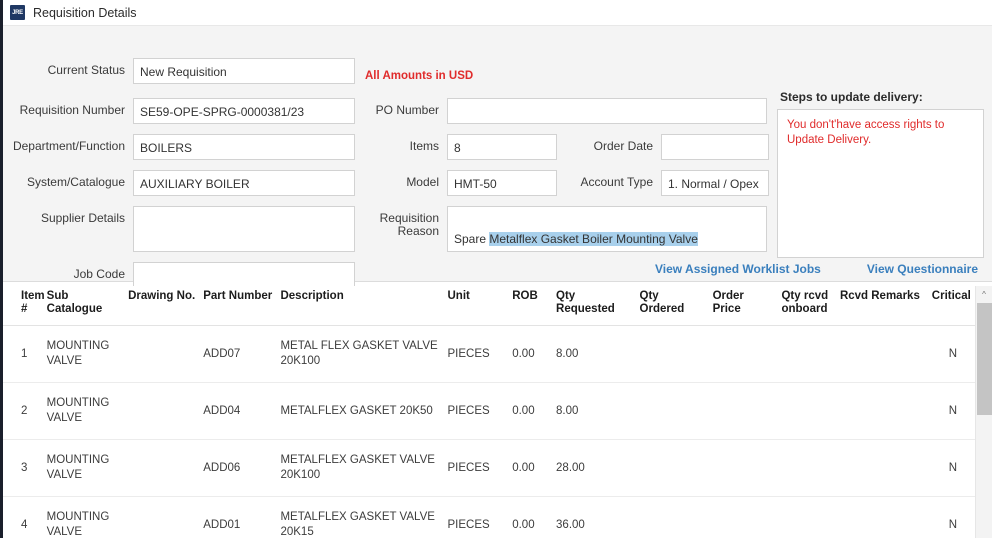  I want to click on input-system-catalogue: AUXILIARY BOILER, so click(244, 183).